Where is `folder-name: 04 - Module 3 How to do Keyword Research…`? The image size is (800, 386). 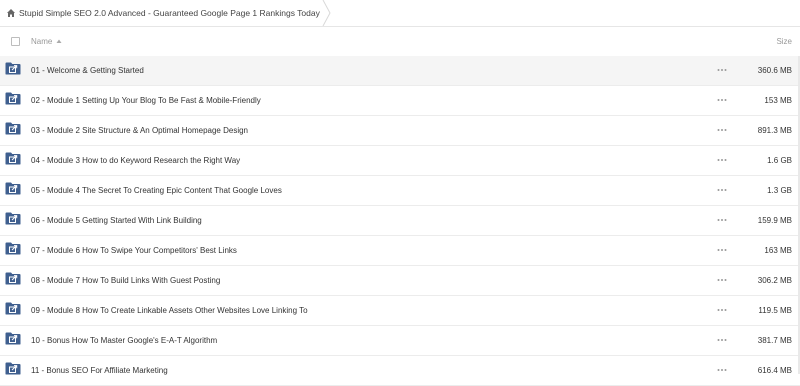 folder-name: 04 - Module 3 How to do Keyword Research… is located at coordinates (135, 160).